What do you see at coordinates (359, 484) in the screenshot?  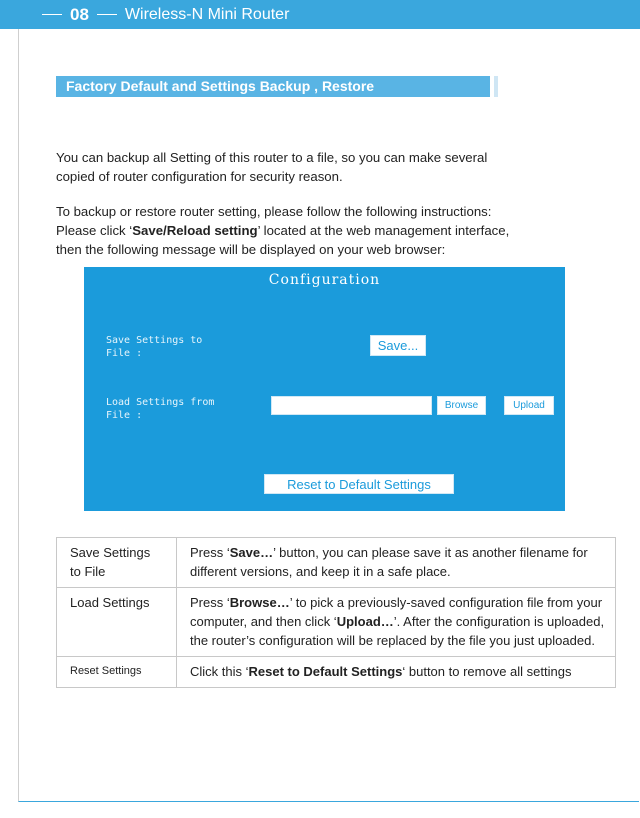 I see `reset-to-default-button: Reset to Default Settings` at bounding box center [359, 484].